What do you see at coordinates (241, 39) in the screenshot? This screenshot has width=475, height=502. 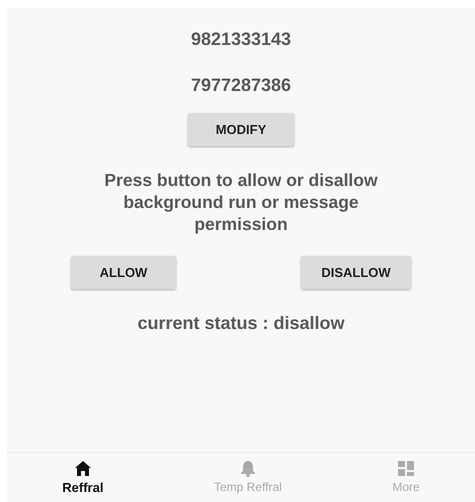 I see `phone-number: 9821333143` at bounding box center [241, 39].